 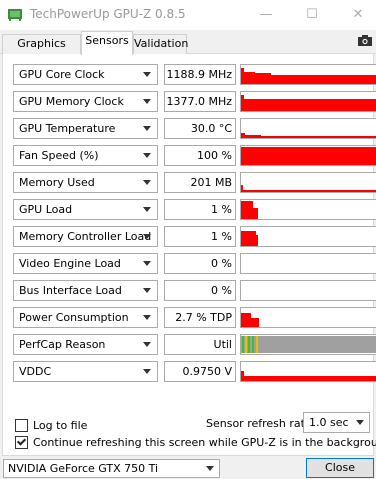 What do you see at coordinates (340, 468) in the screenshot?
I see `close-button: Close` at bounding box center [340, 468].